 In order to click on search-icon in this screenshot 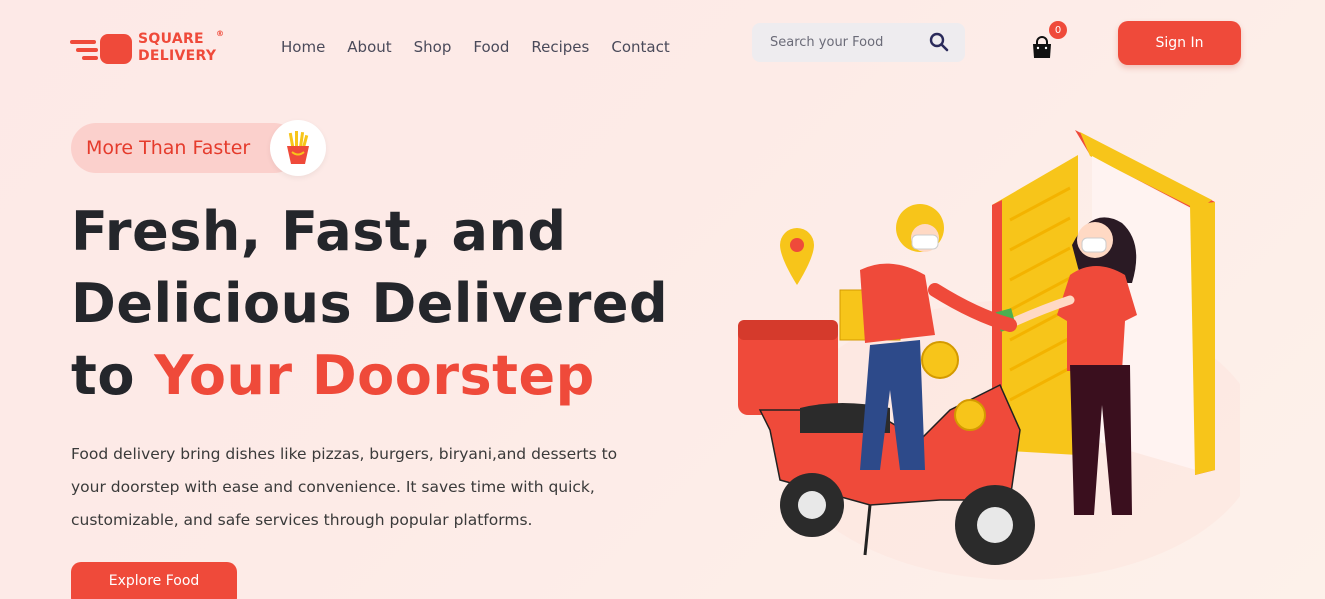, I will do `click(939, 42)`.